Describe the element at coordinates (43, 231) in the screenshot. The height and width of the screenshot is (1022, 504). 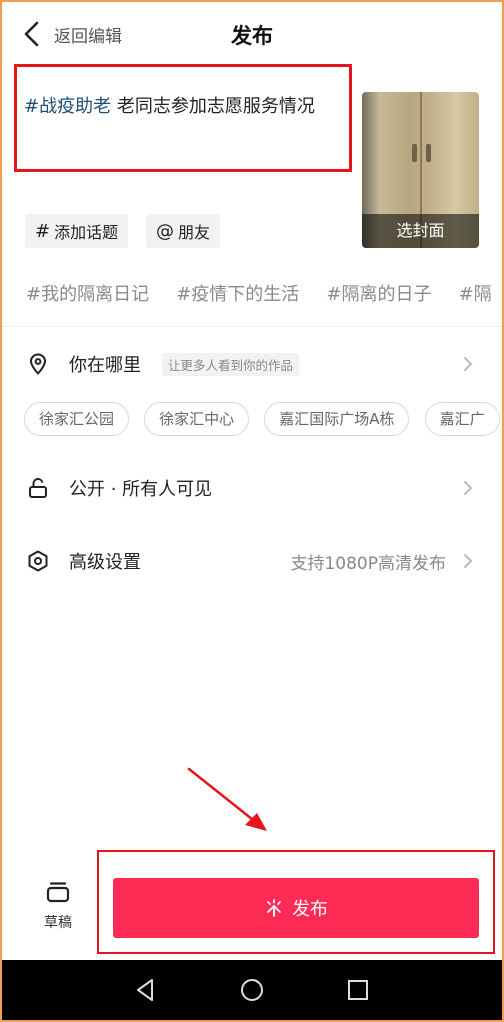
I see `hash-icon: #` at that location.